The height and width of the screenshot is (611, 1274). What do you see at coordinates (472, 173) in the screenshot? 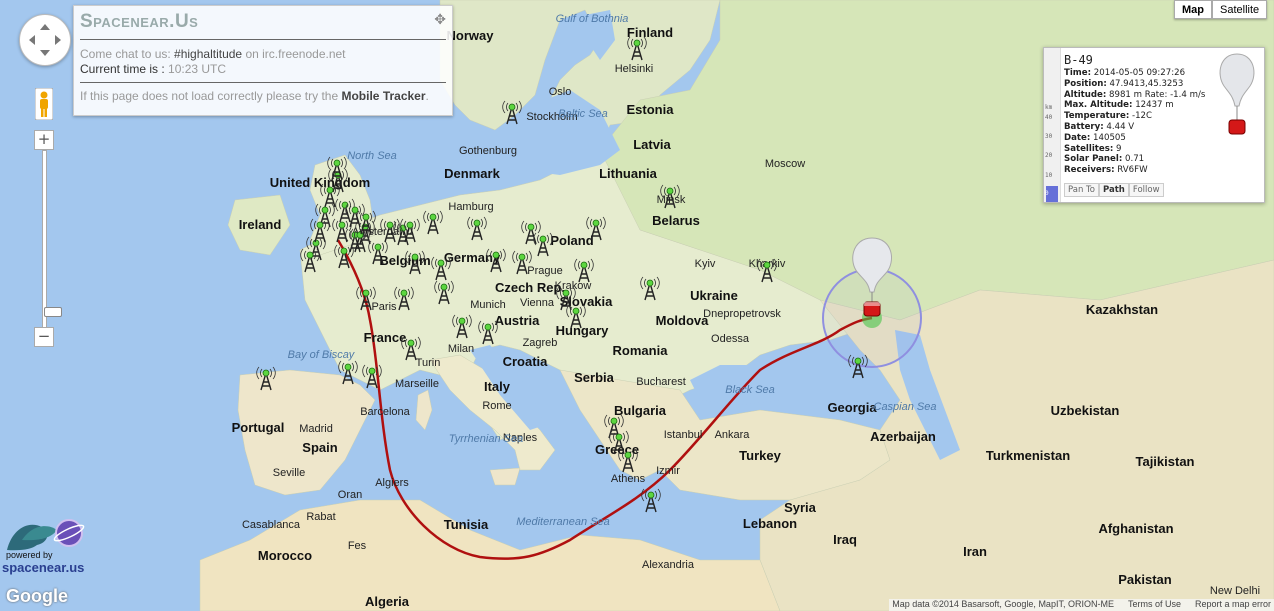
I see `country-label: Denmark` at bounding box center [472, 173].